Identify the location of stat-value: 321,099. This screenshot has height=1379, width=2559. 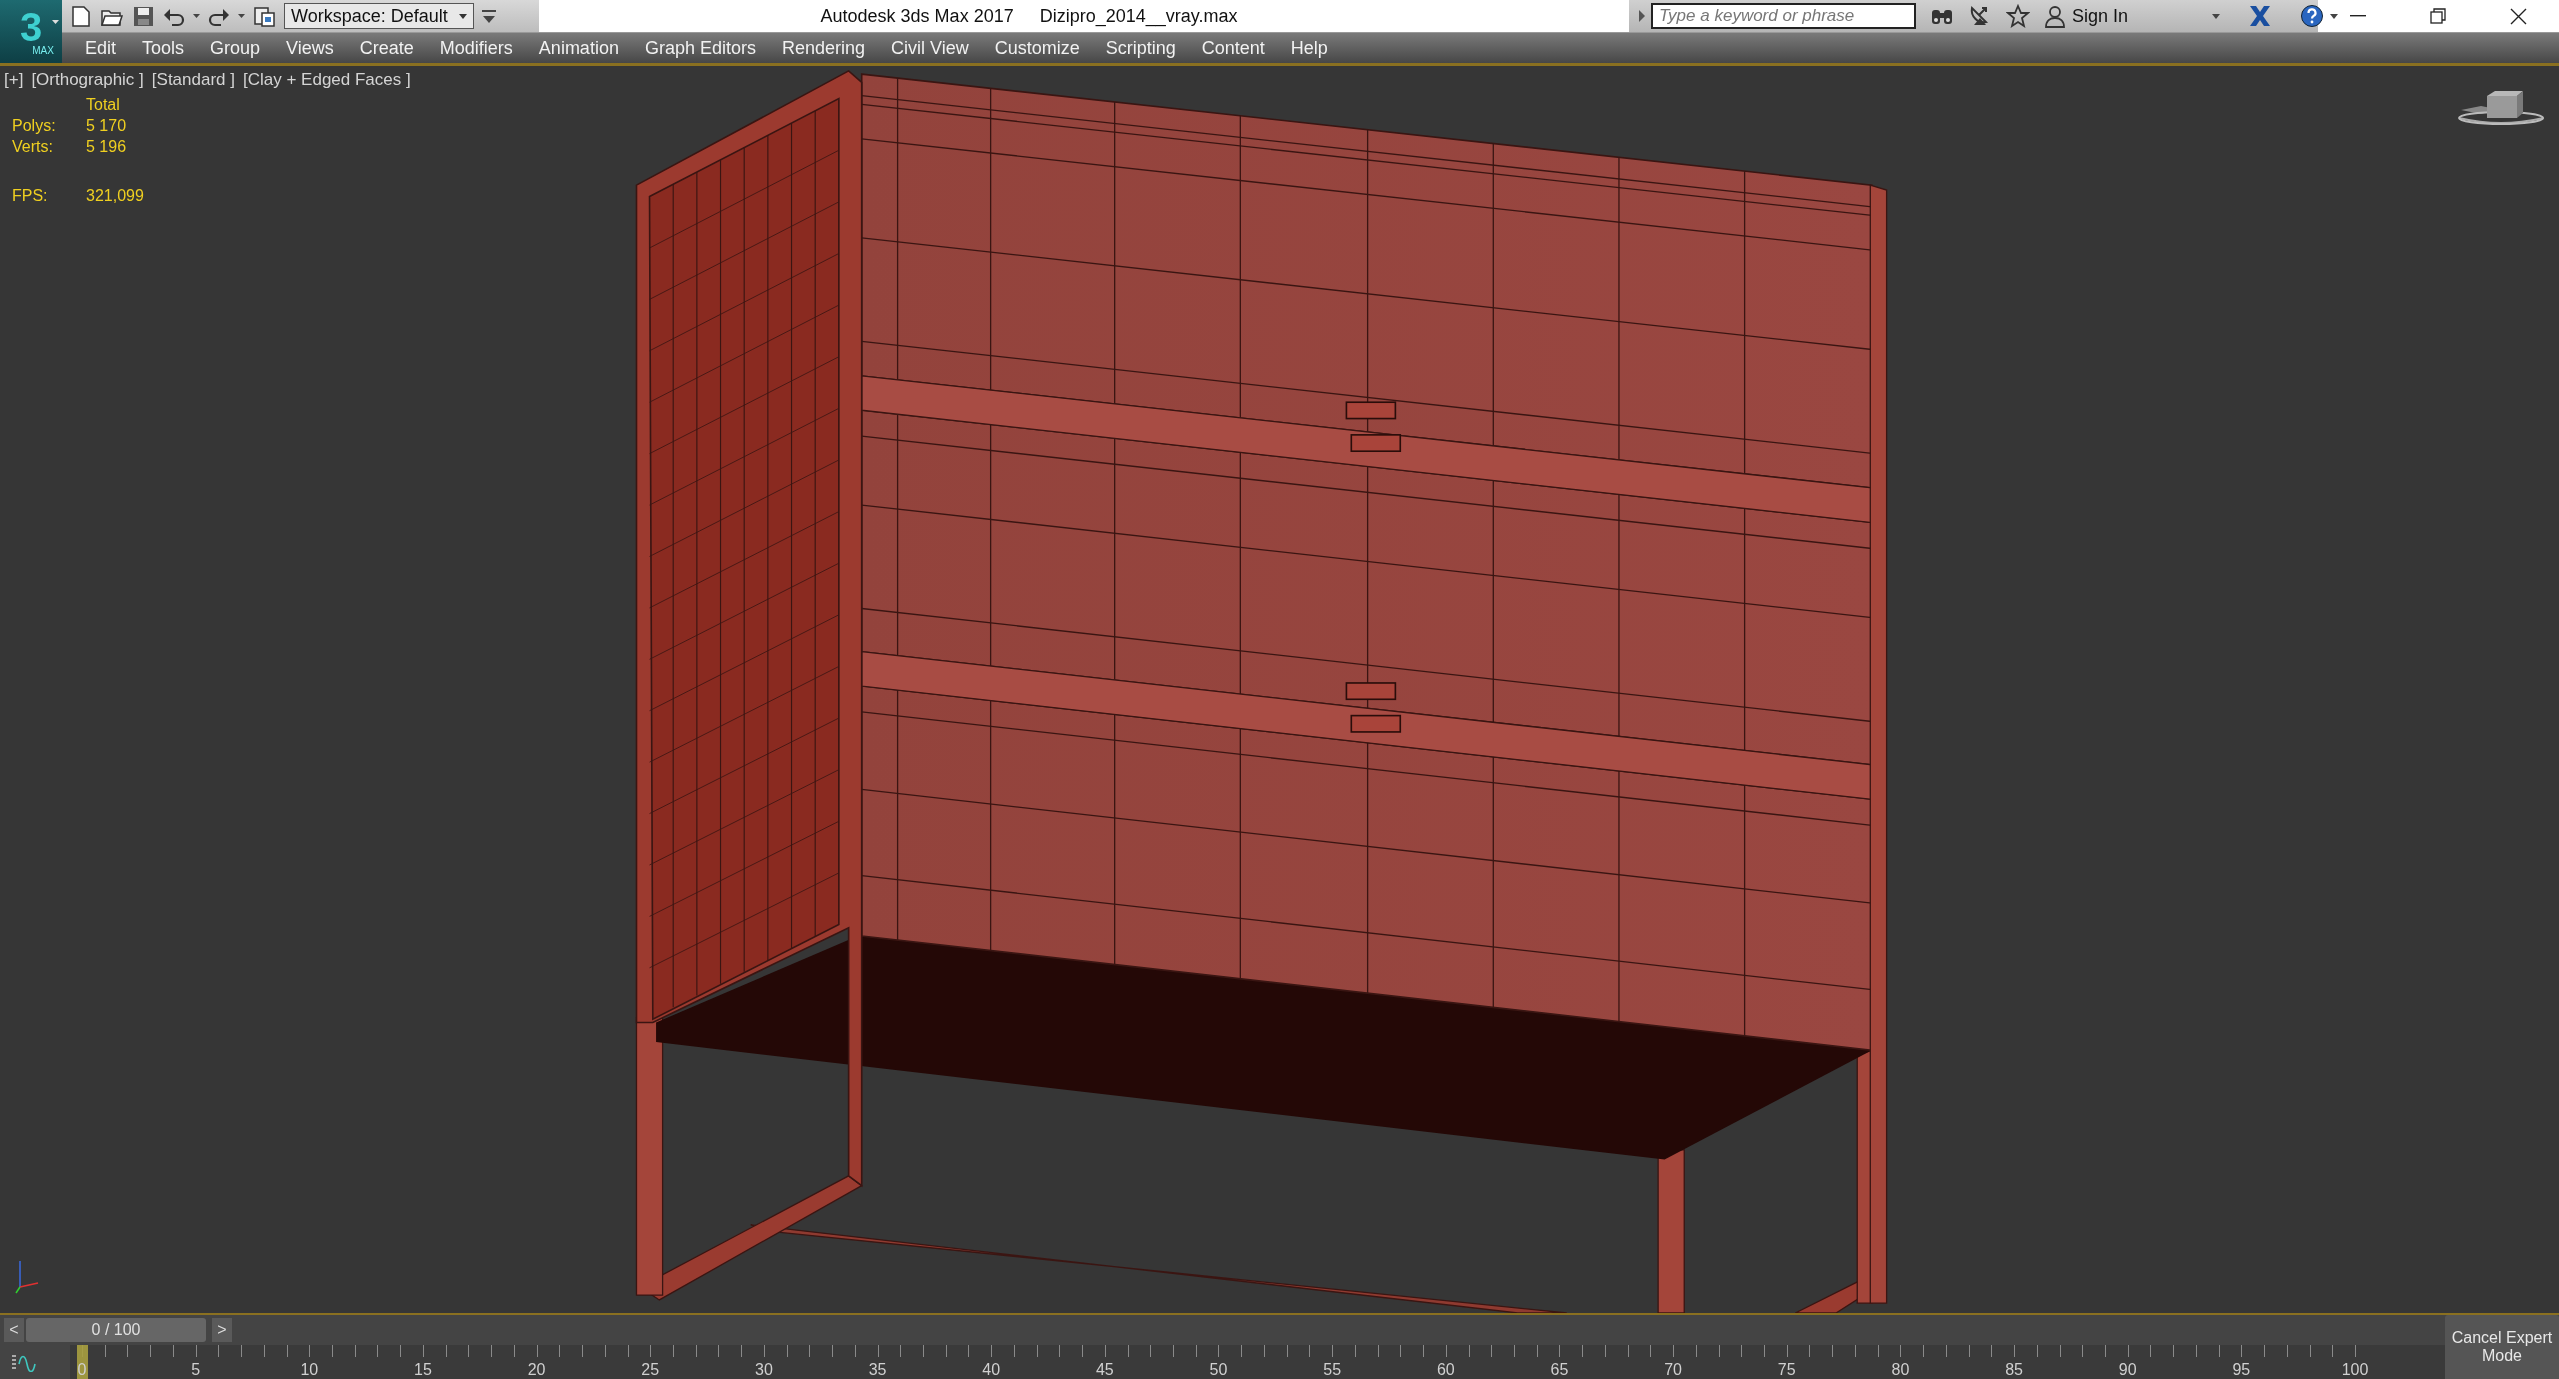
(115, 196).